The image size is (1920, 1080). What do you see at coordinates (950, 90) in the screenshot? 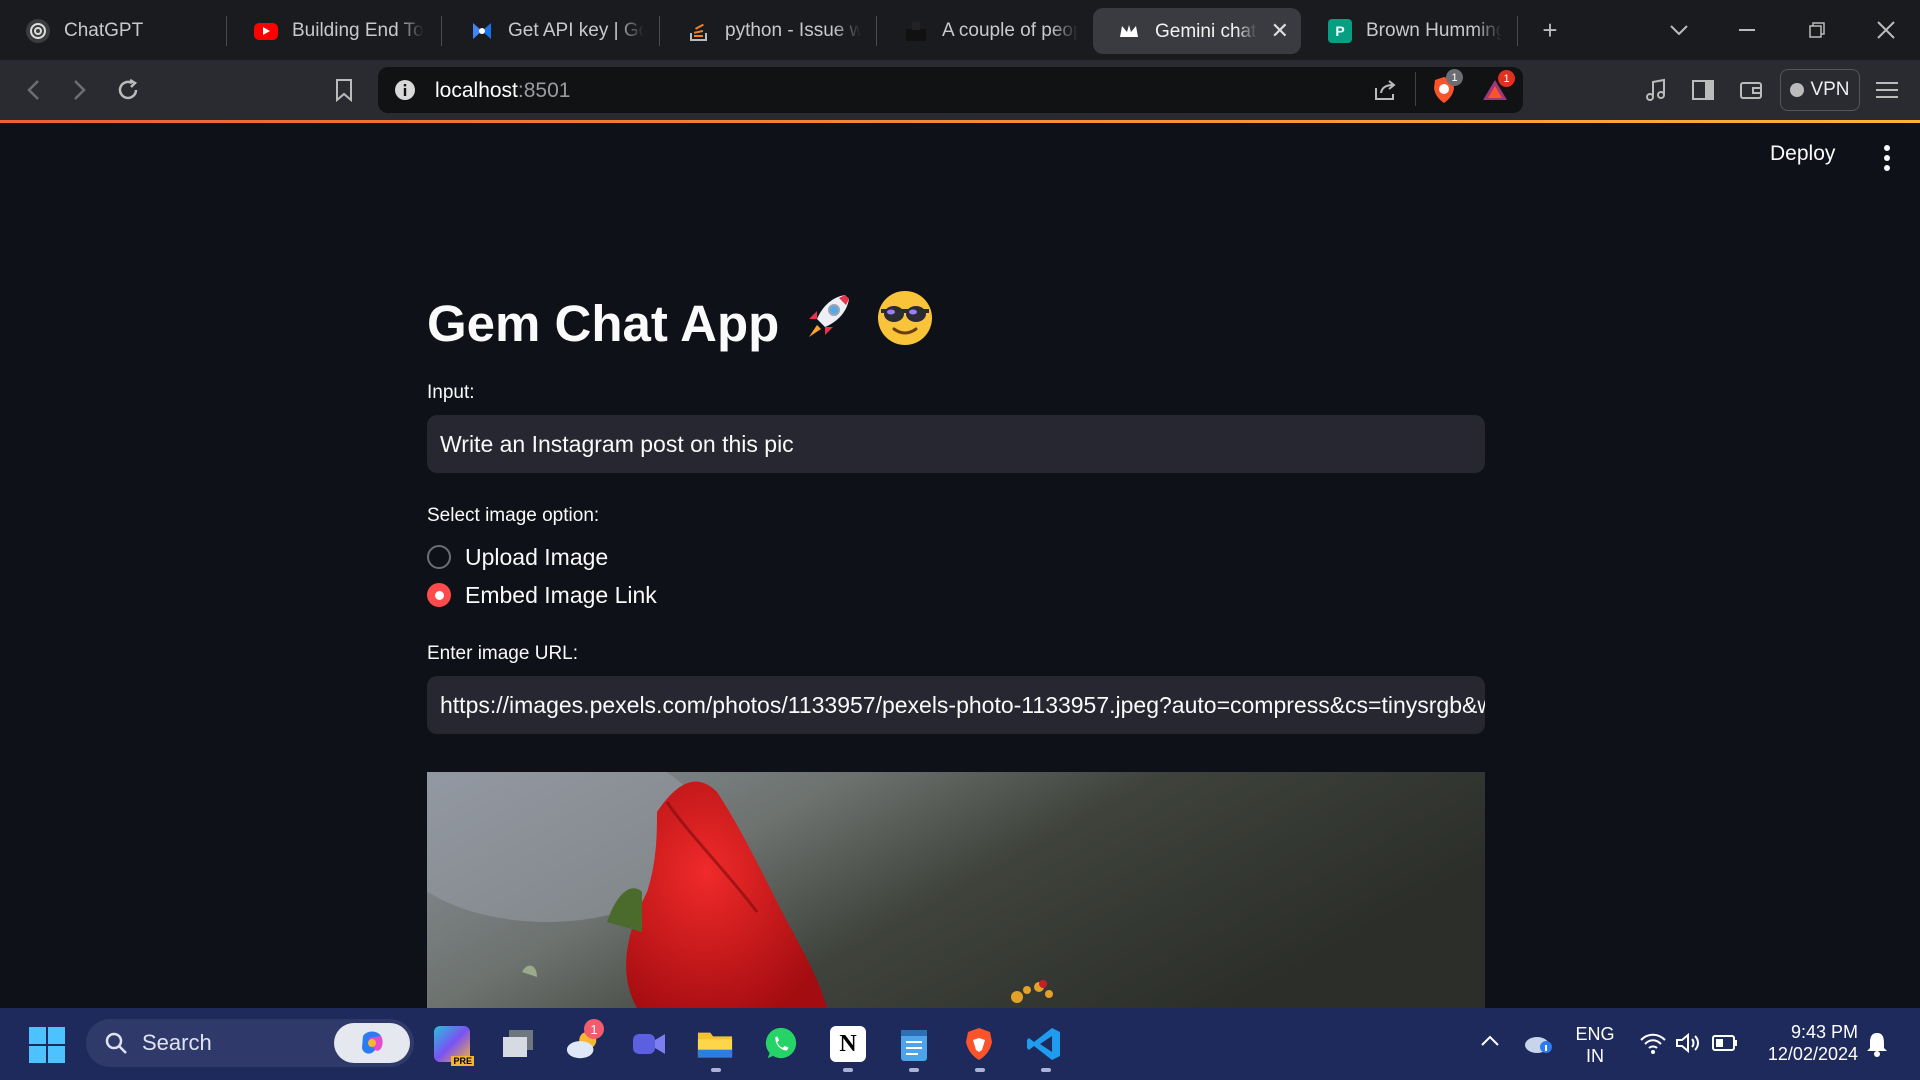
I see `address-bar: localhost:8501 1 1` at bounding box center [950, 90].